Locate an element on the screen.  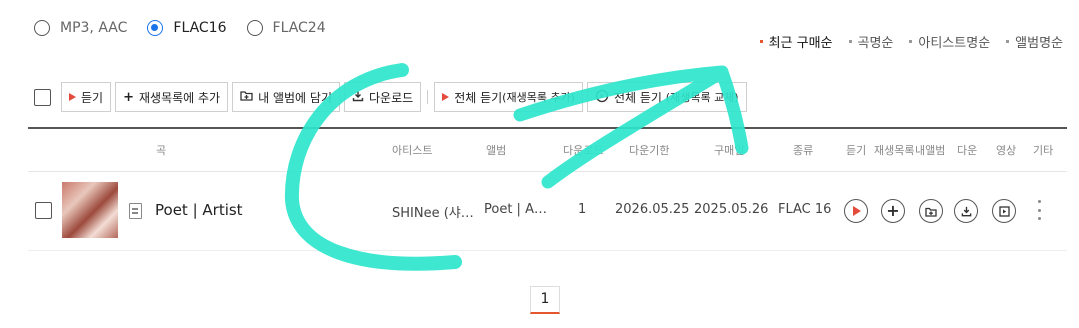
play-all-replace-sub: (재생목록 교체) is located at coordinates (702, 97).